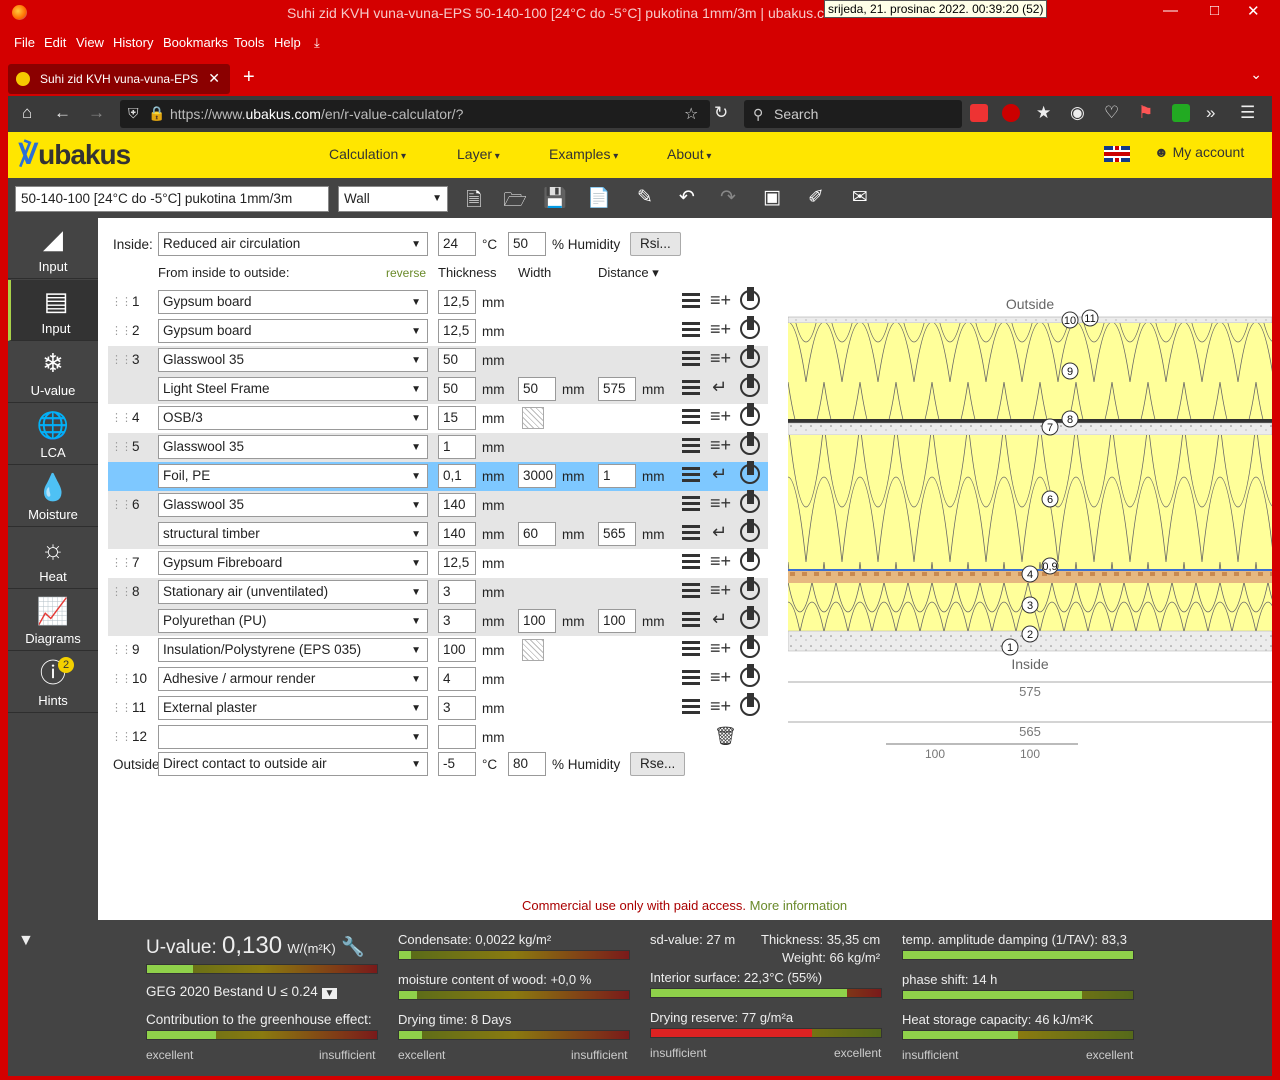 This screenshot has width=1280, height=1080. What do you see at coordinates (687, 198) in the screenshot?
I see `undo-icon: ↶` at bounding box center [687, 198].